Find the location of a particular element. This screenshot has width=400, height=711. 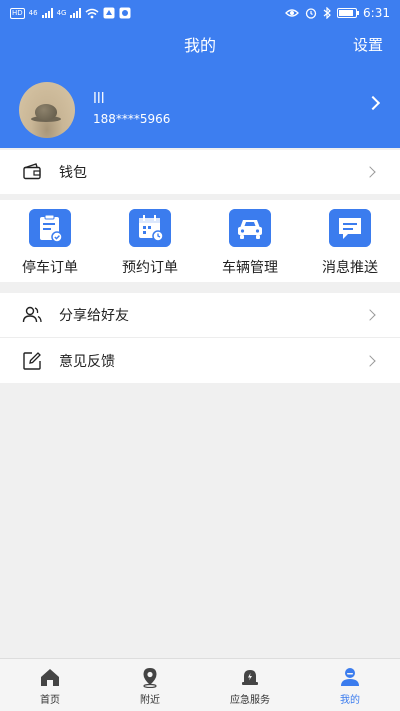

reservation-order-button: 预约订单 is located at coordinates (150, 241).